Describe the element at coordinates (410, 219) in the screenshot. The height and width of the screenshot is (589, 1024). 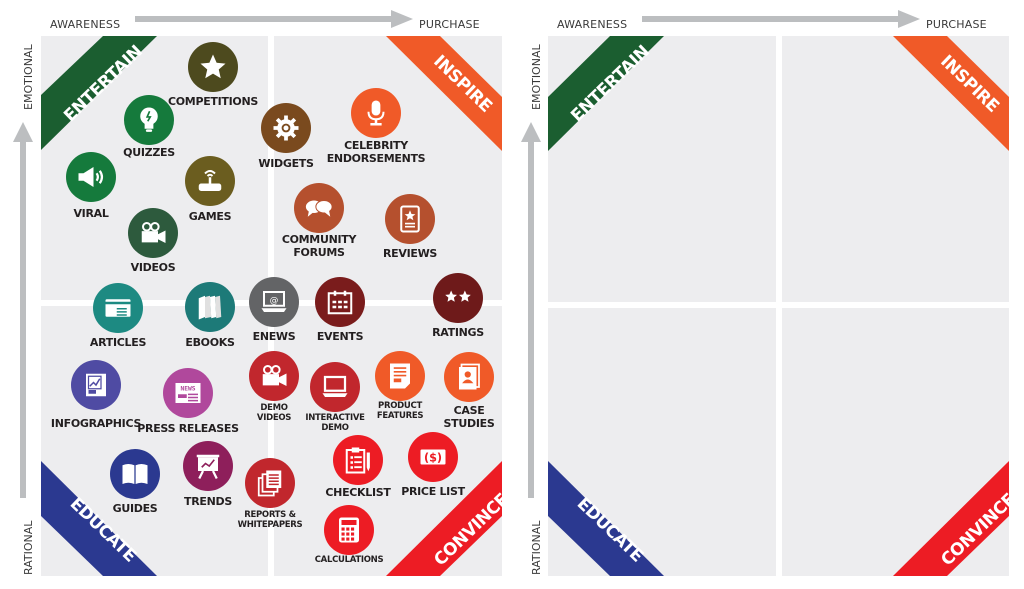
I see `review-tablet-icon` at that location.